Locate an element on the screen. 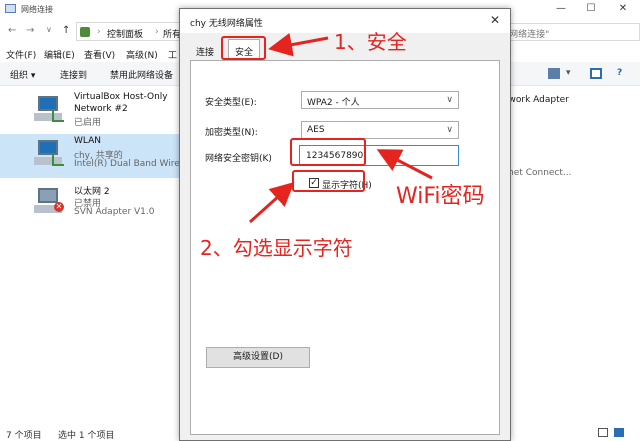  arrow-to-security-tab is located at coordinates (298, 44).